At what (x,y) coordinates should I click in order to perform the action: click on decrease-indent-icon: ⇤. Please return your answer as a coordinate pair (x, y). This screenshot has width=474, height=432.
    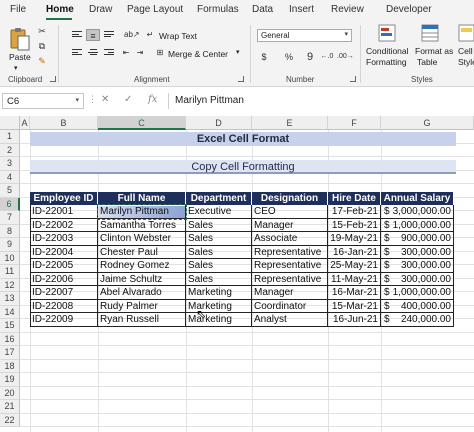
    Looking at the image, I should click on (126, 53).